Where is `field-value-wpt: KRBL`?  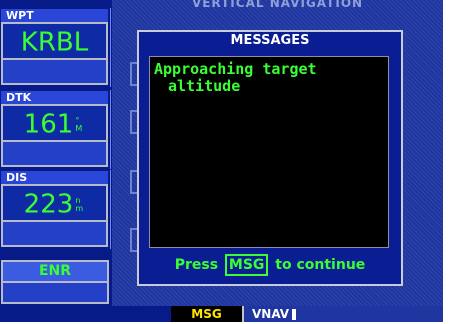
field-value-wpt: KRBL is located at coordinates (54, 41).